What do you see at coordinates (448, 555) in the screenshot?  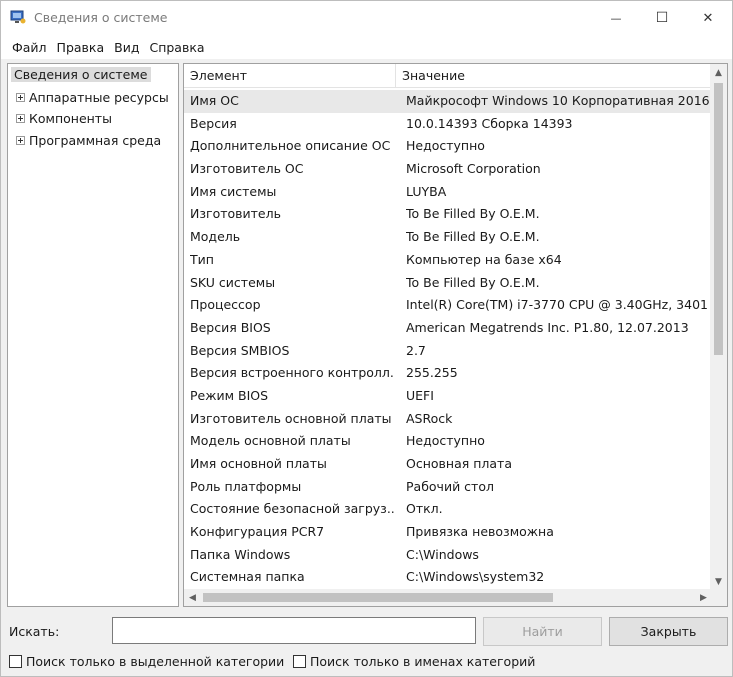 I see `table-row: Папка Windows C:\Windows` at bounding box center [448, 555].